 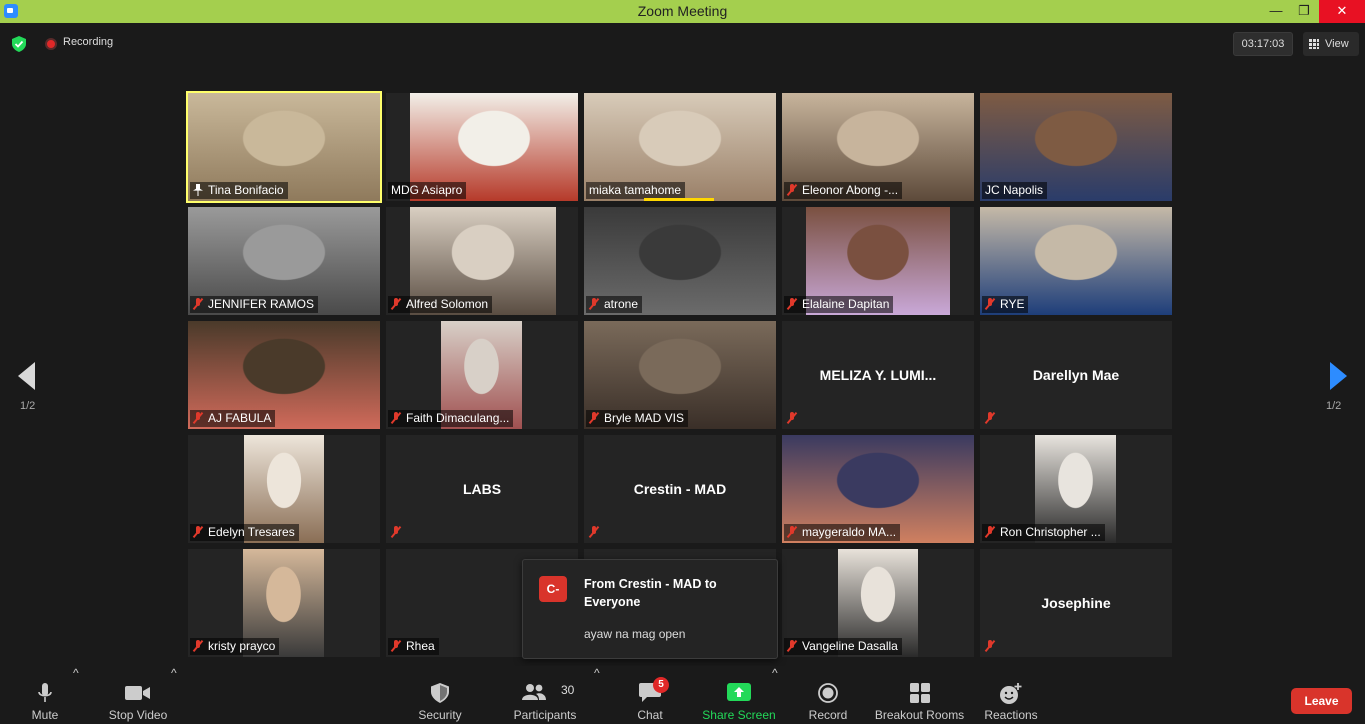 I want to click on chat-message-text: ayaw na mag open, so click(x=635, y=634).